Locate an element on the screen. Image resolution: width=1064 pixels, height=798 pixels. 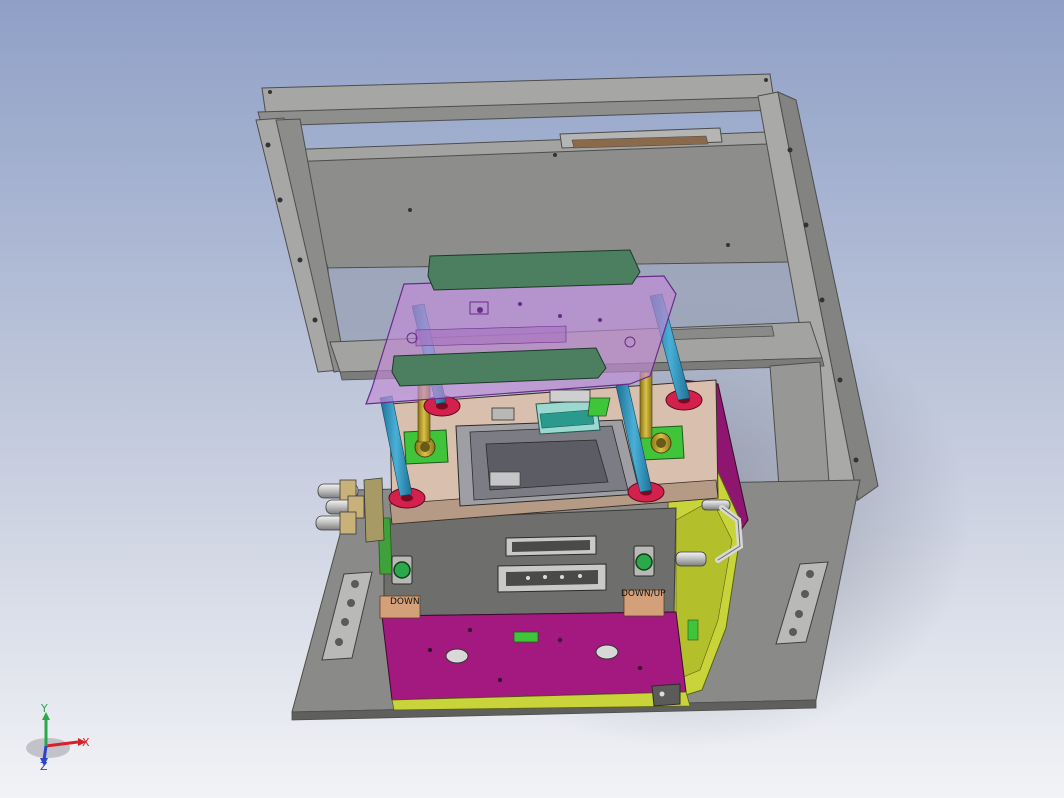
down-button is located at coordinates (402, 570).